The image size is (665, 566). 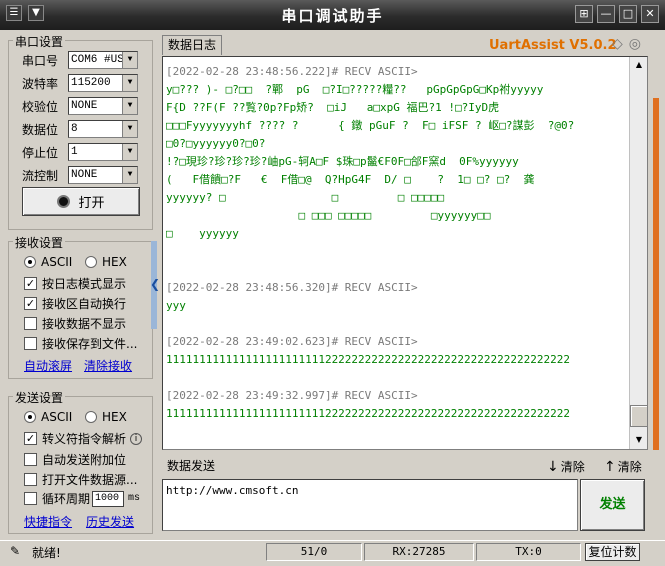 I want to click on escape-parse-checkbox: ✓ 转义符指令解析 i, so click(x=83, y=438).